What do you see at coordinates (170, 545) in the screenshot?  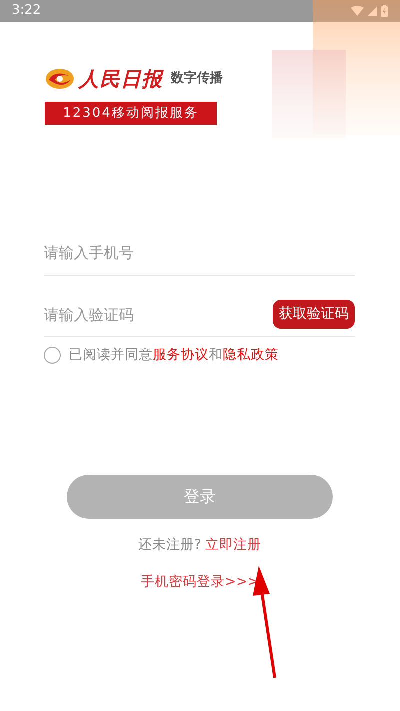 I see `register-prompt: 还未注册?` at bounding box center [170, 545].